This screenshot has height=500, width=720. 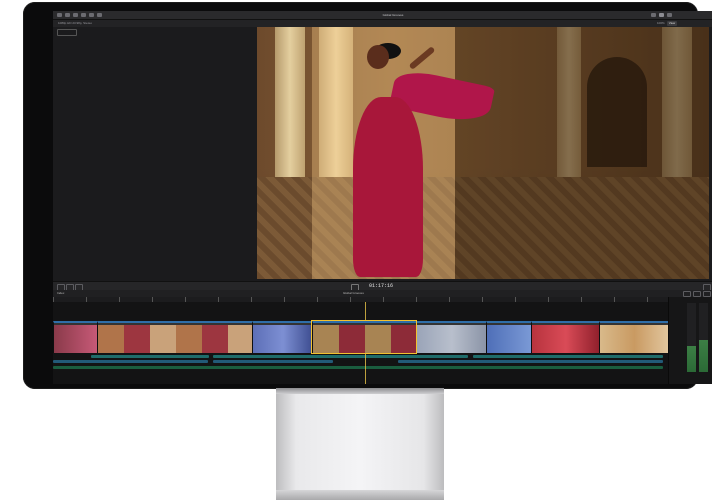 What do you see at coordinates (353, 293) in the screenshot?
I see `project-name: Global Grooves` at bounding box center [353, 293].